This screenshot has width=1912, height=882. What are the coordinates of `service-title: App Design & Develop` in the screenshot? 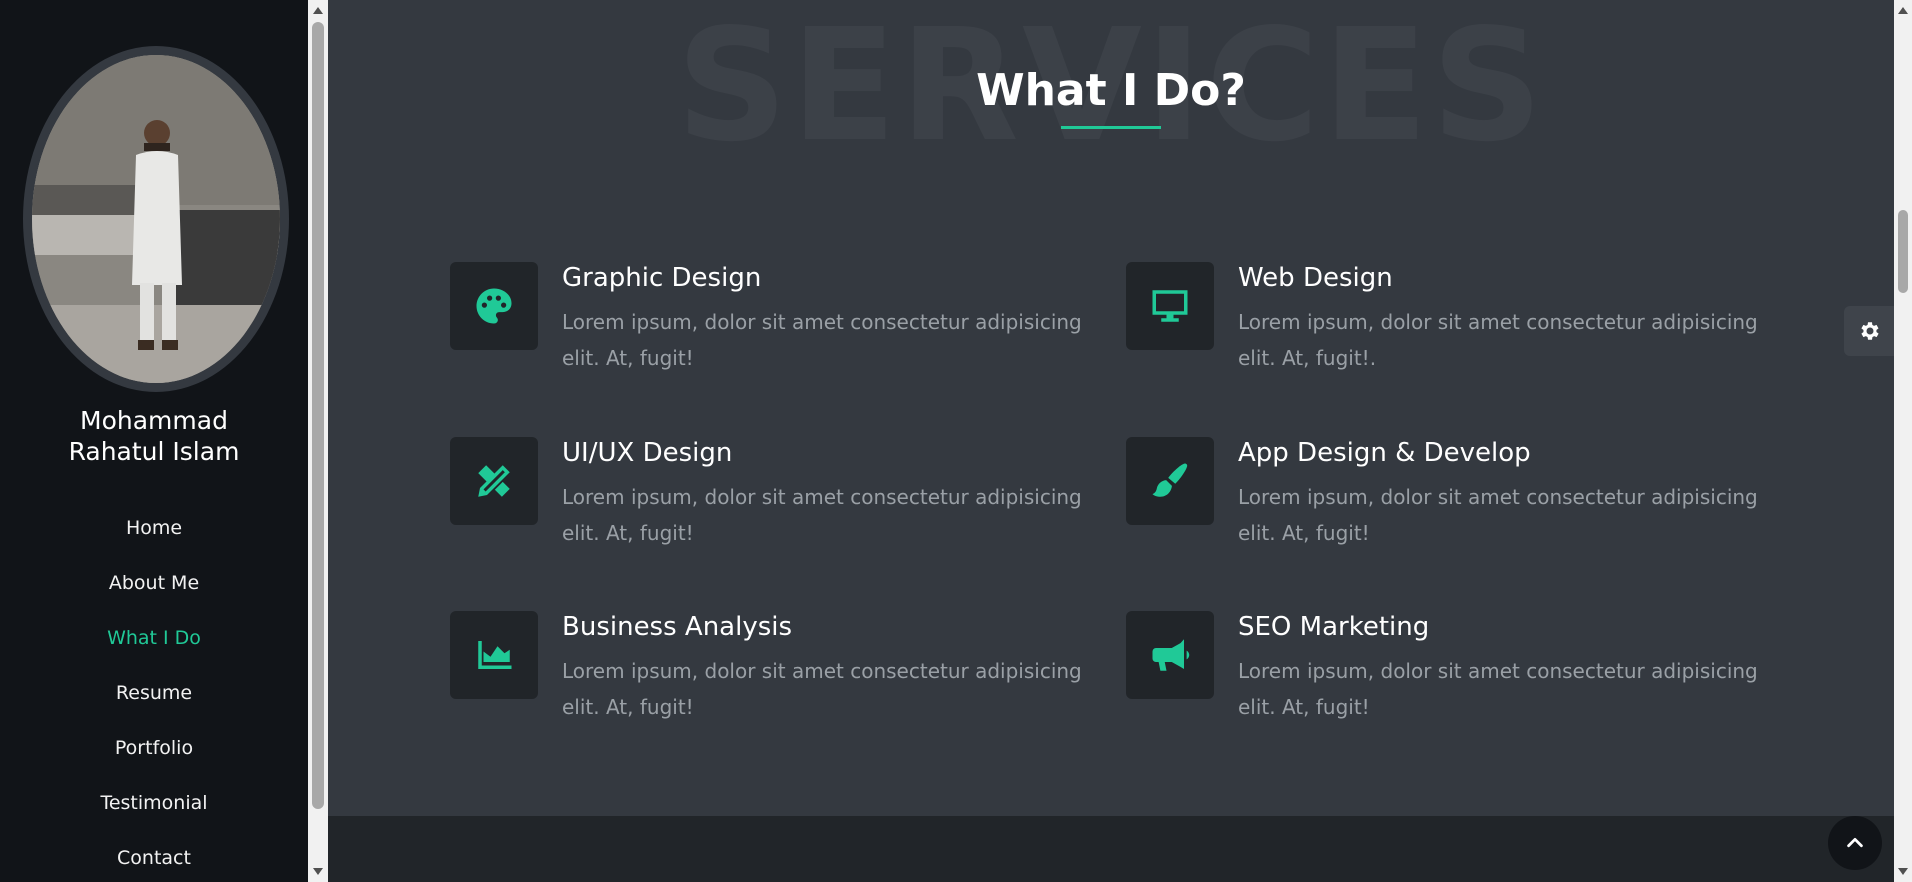 It's located at (1384, 453).